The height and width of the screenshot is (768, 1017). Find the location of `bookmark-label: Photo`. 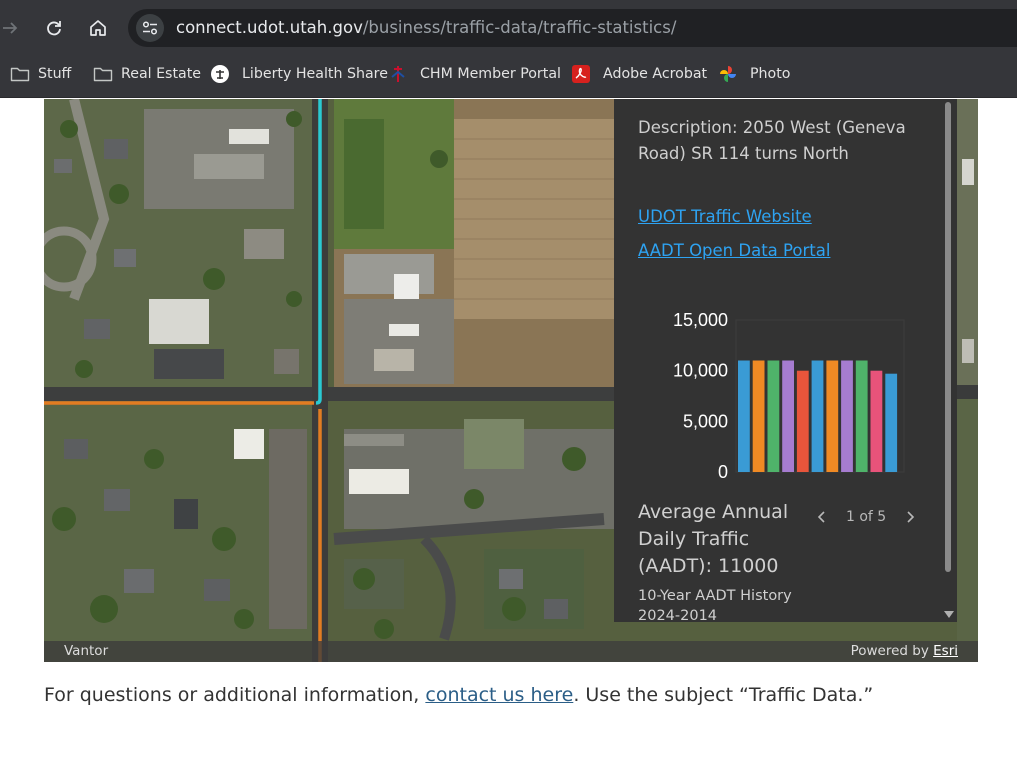

bookmark-label: Photo is located at coordinates (770, 74).